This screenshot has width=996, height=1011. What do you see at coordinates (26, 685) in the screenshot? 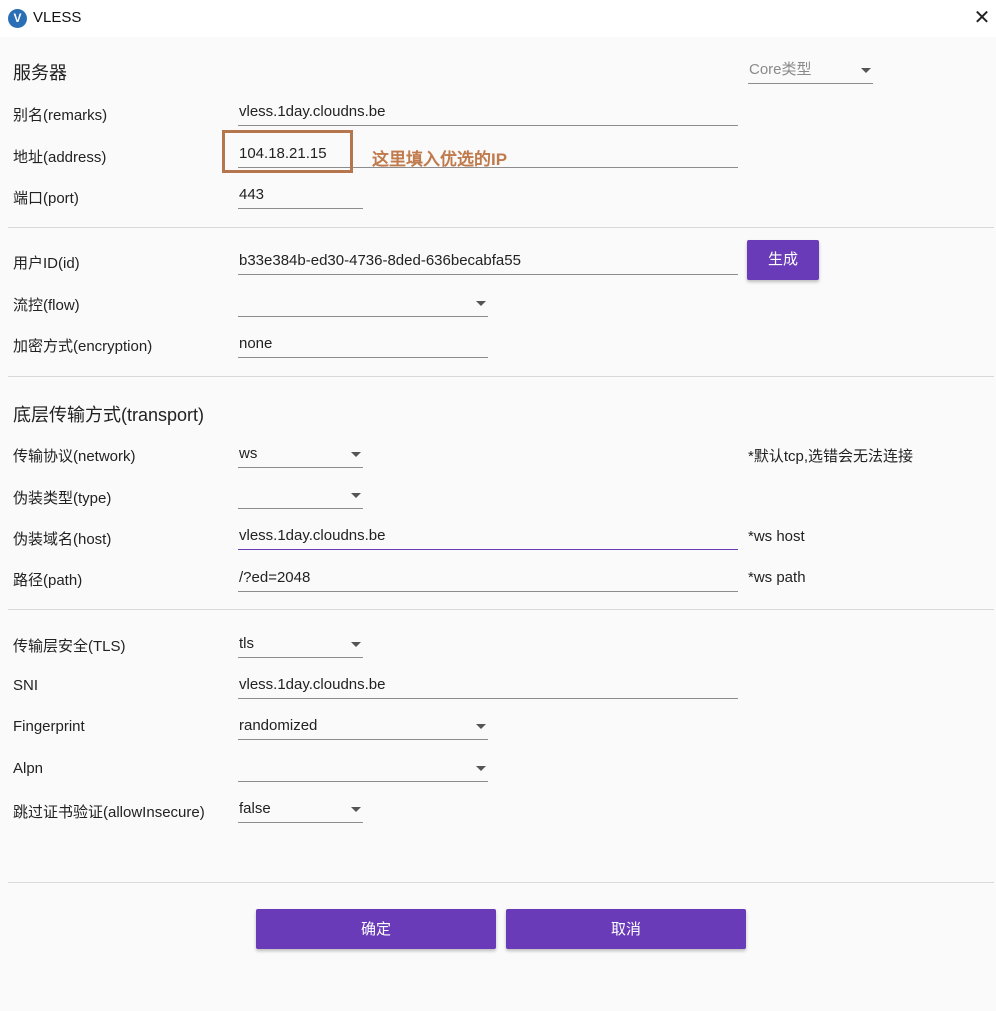
I see `sni-label: SNI` at bounding box center [26, 685].